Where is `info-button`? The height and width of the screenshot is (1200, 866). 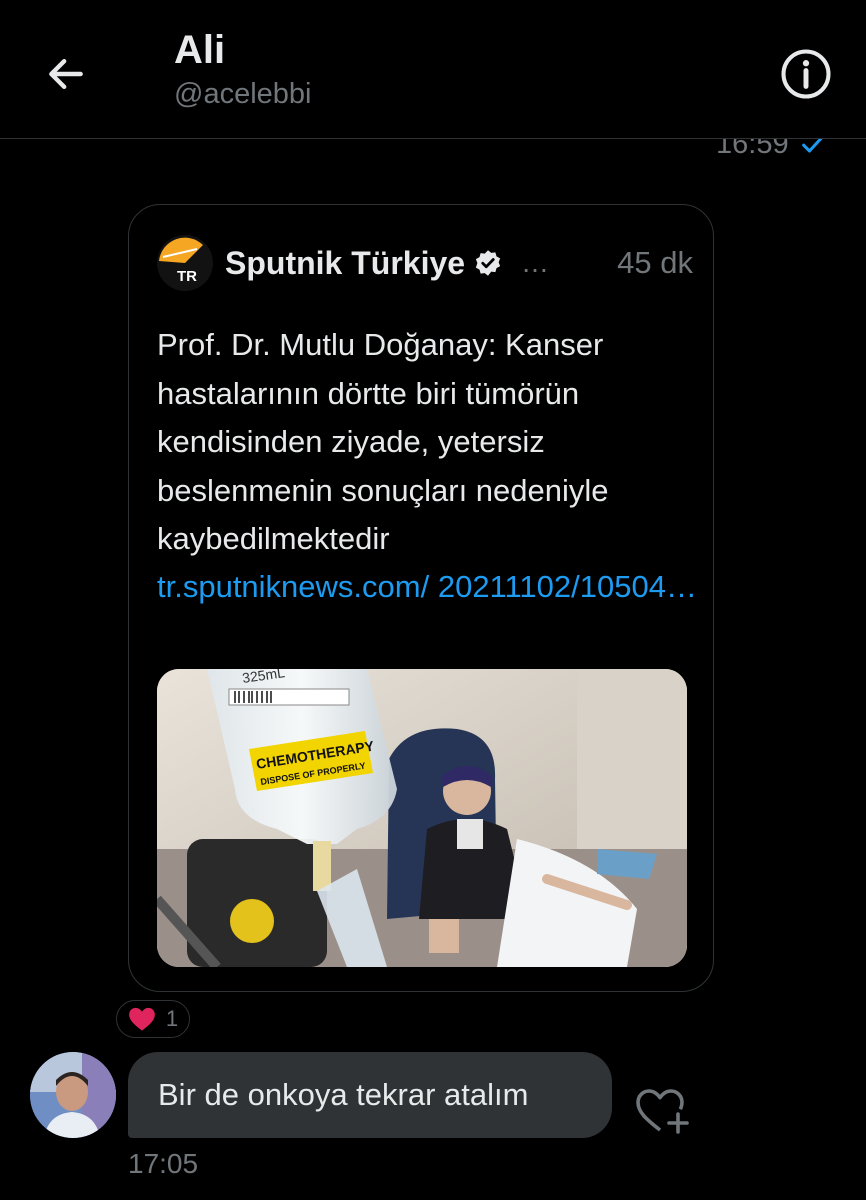
info-button is located at coordinates (806, 74).